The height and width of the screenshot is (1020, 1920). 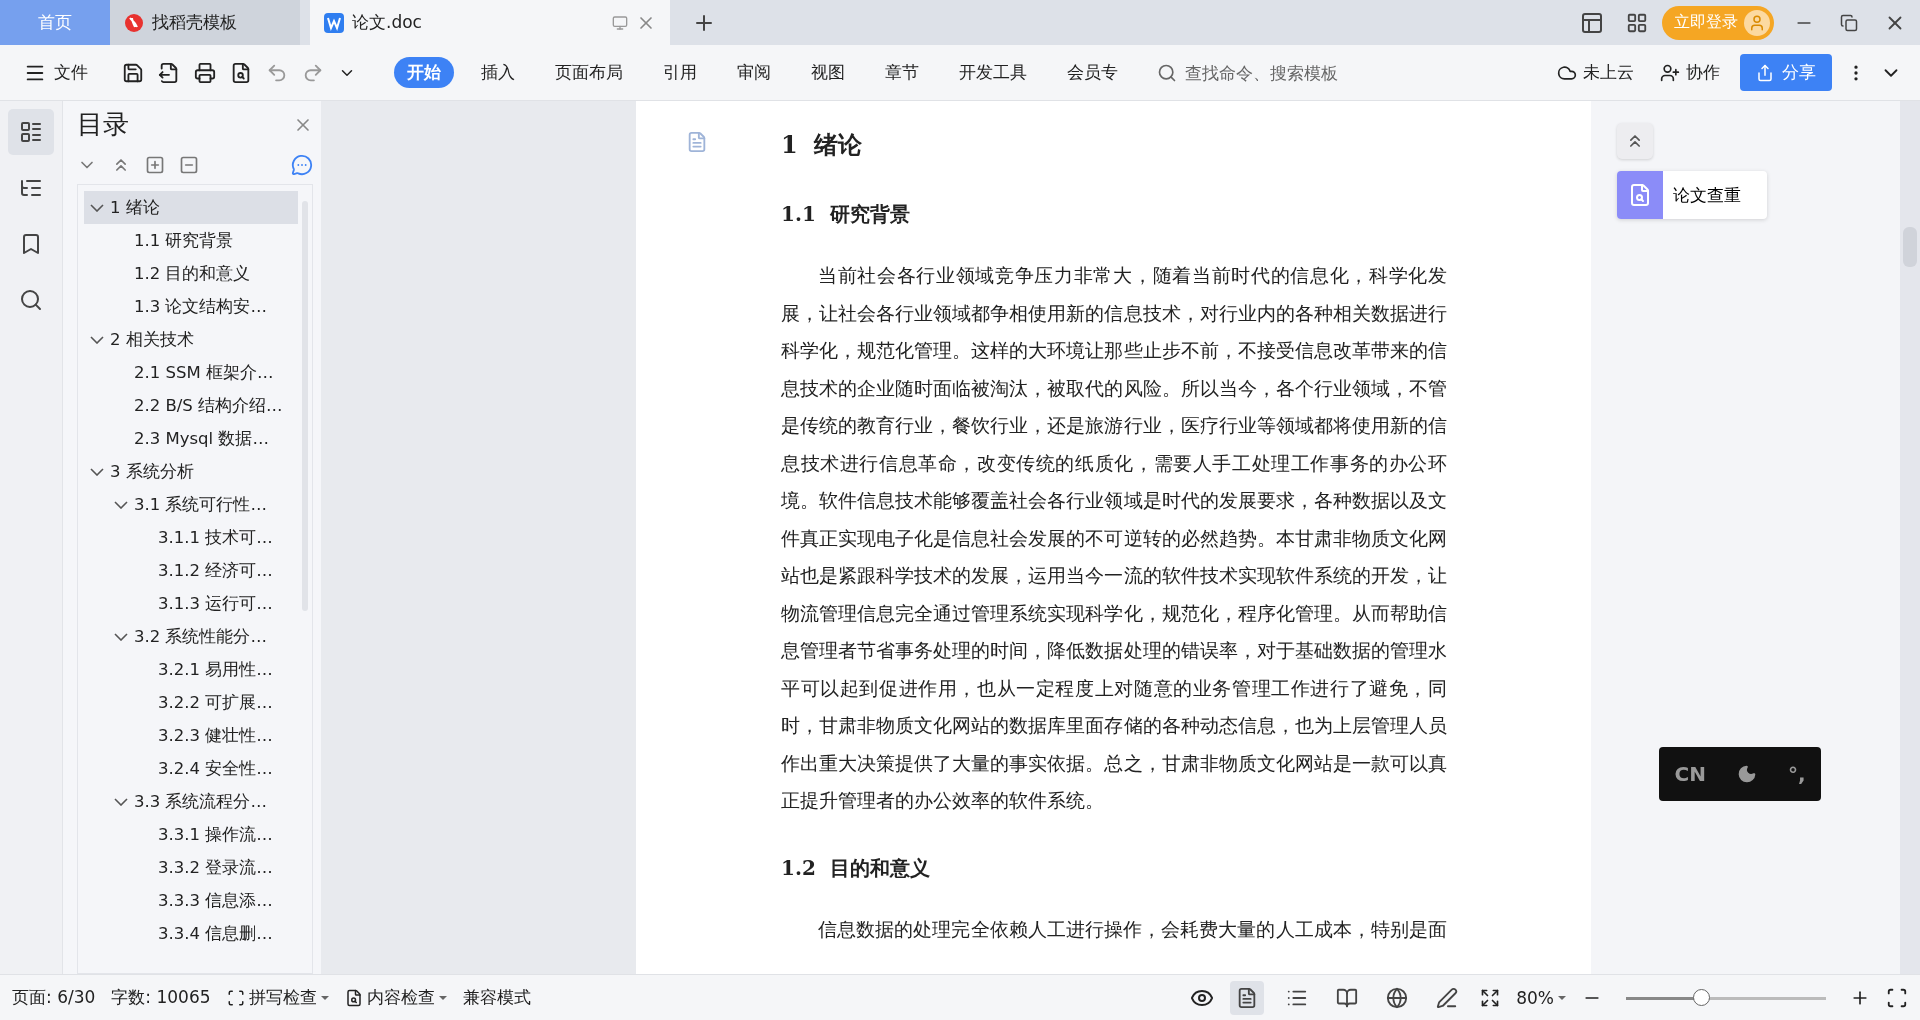 What do you see at coordinates (1490, 997) in the screenshot?
I see `fit-icon` at bounding box center [1490, 997].